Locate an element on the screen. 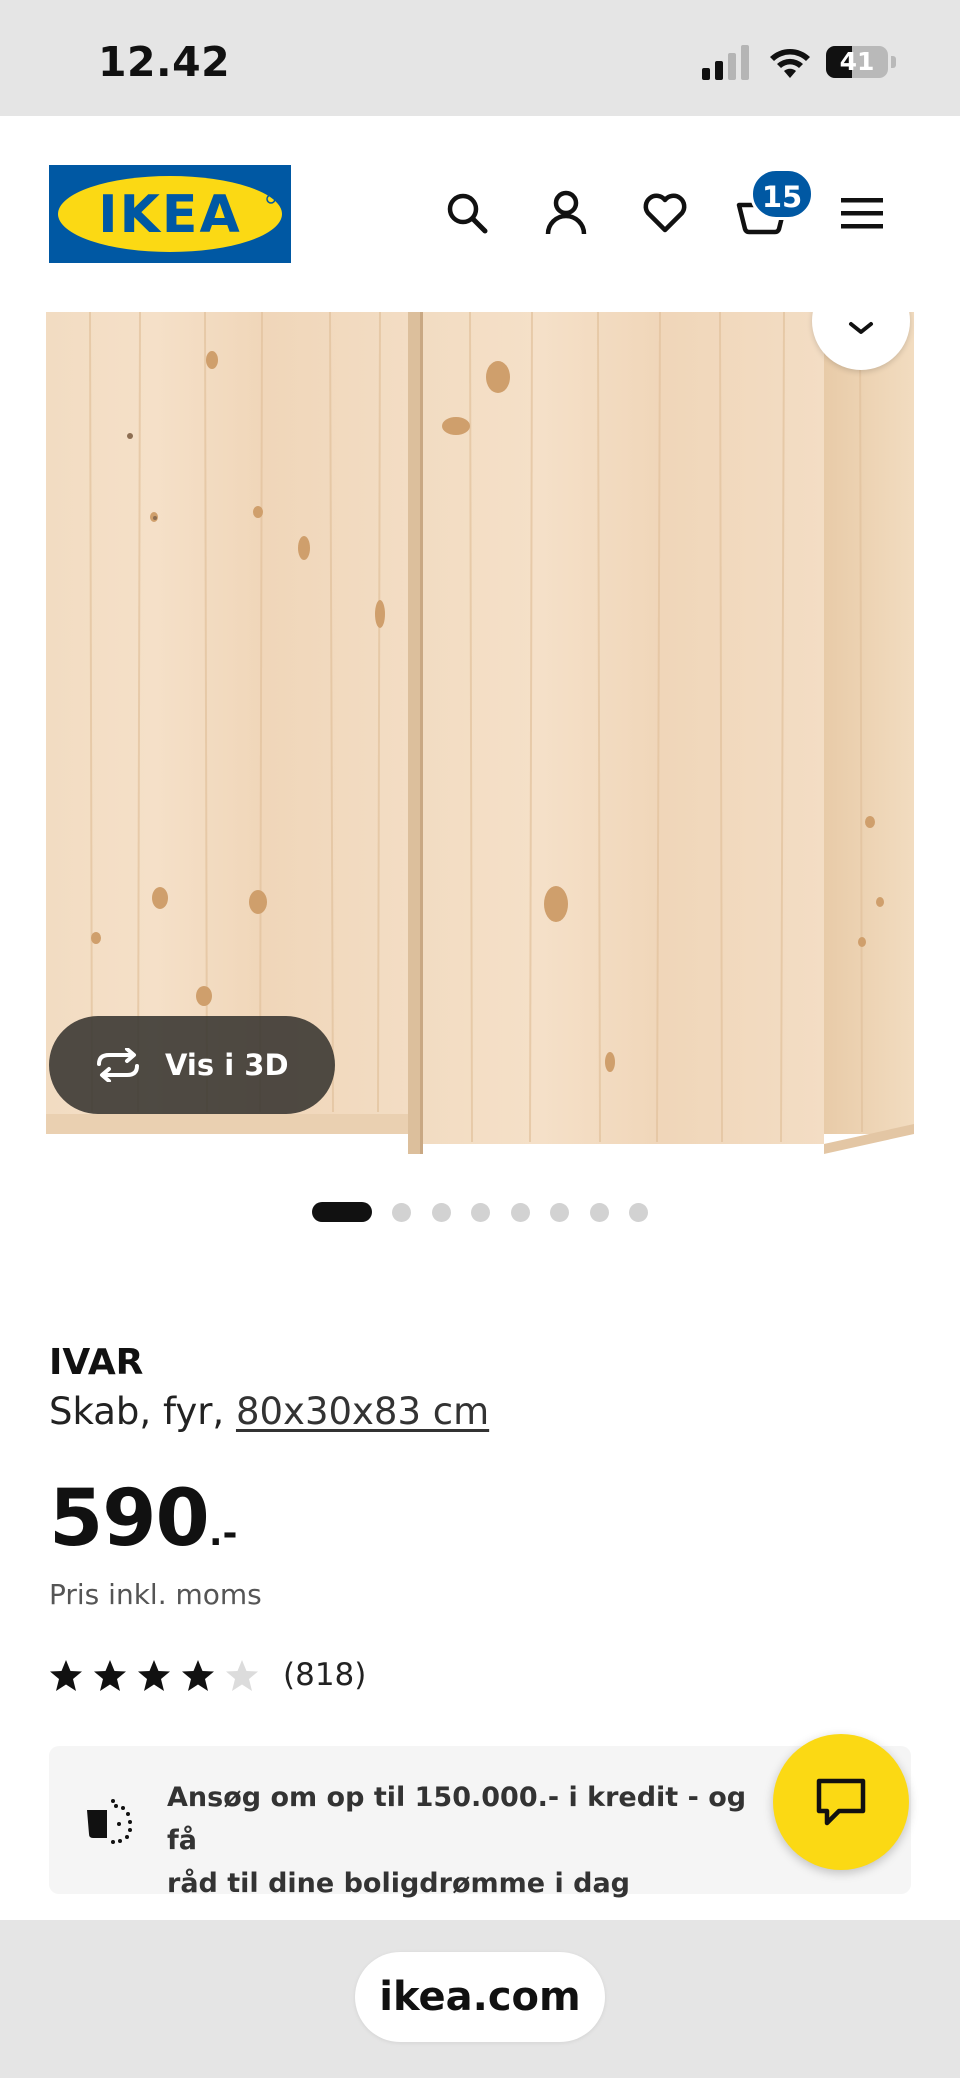 The width and height of the screenshot is (960, 2078). product-description: Skab, fyr, 80x30x83 cm is located at coordinates (269, 1411).